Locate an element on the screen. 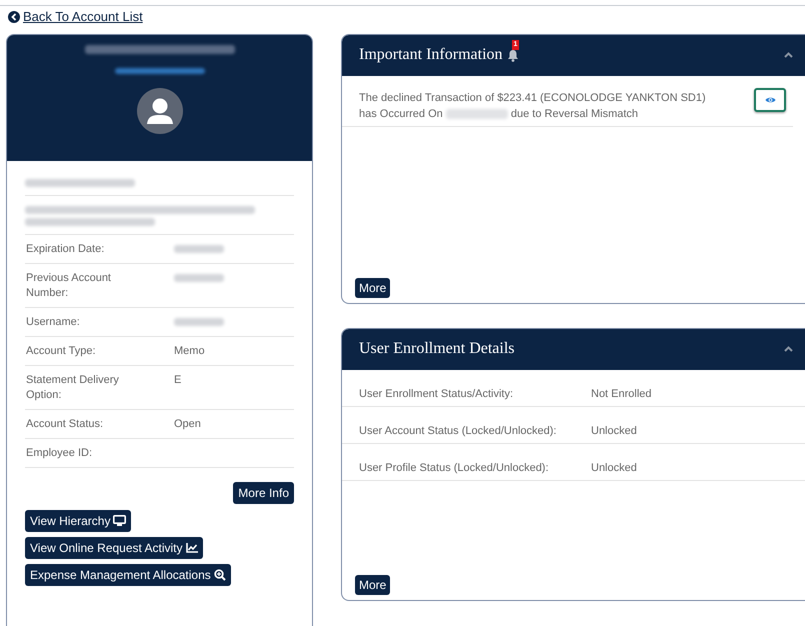 Image resolution: width=805 pixels, height=626 pixels. notification-message: The declined Transaction of $223.41 (ECONOLODGE YANKTON SD1) has Occurred On due to Reversal Mismatch is located at coordinates (533, 106).